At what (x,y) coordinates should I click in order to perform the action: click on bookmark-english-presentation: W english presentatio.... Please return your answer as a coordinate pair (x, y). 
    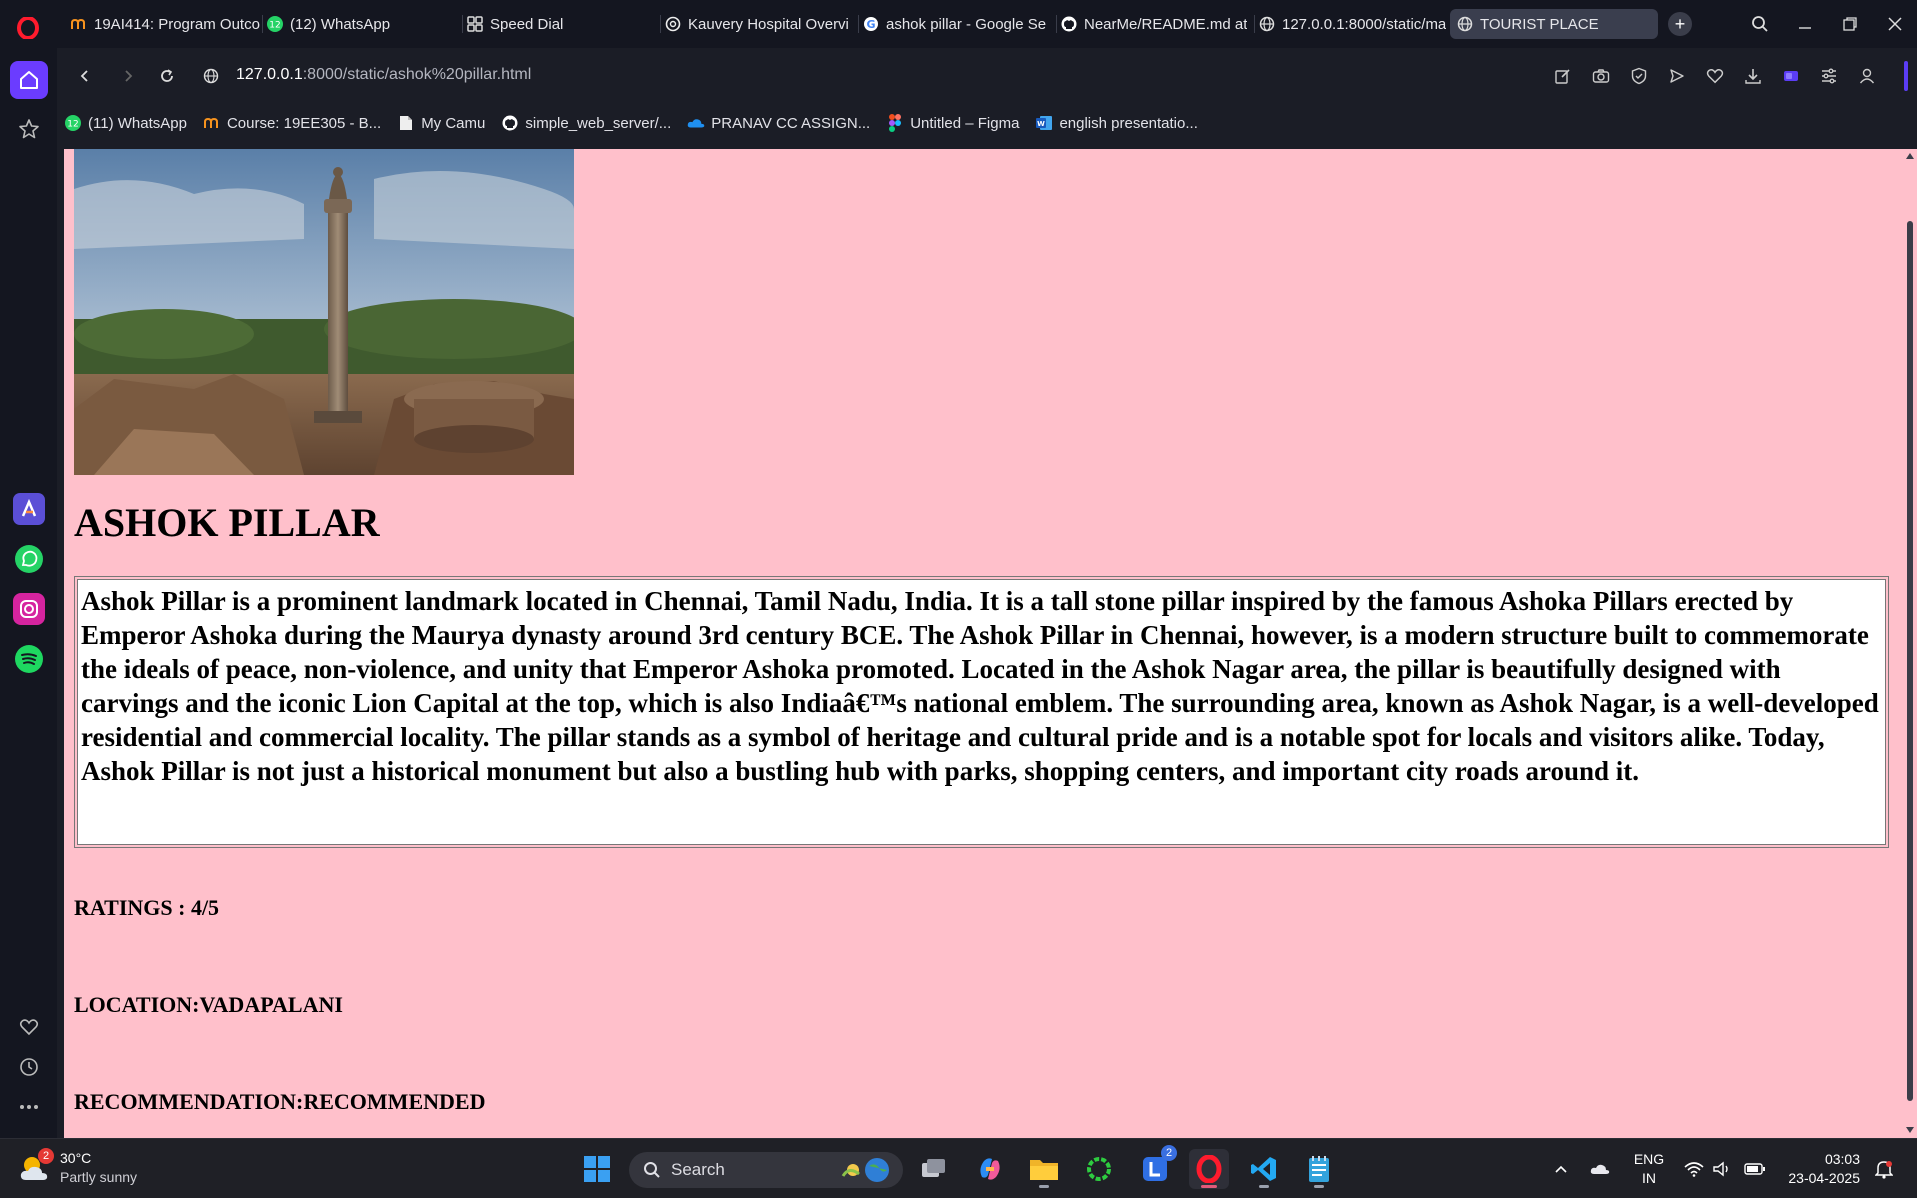
    Looking at the image, I should click on (1116, 123).